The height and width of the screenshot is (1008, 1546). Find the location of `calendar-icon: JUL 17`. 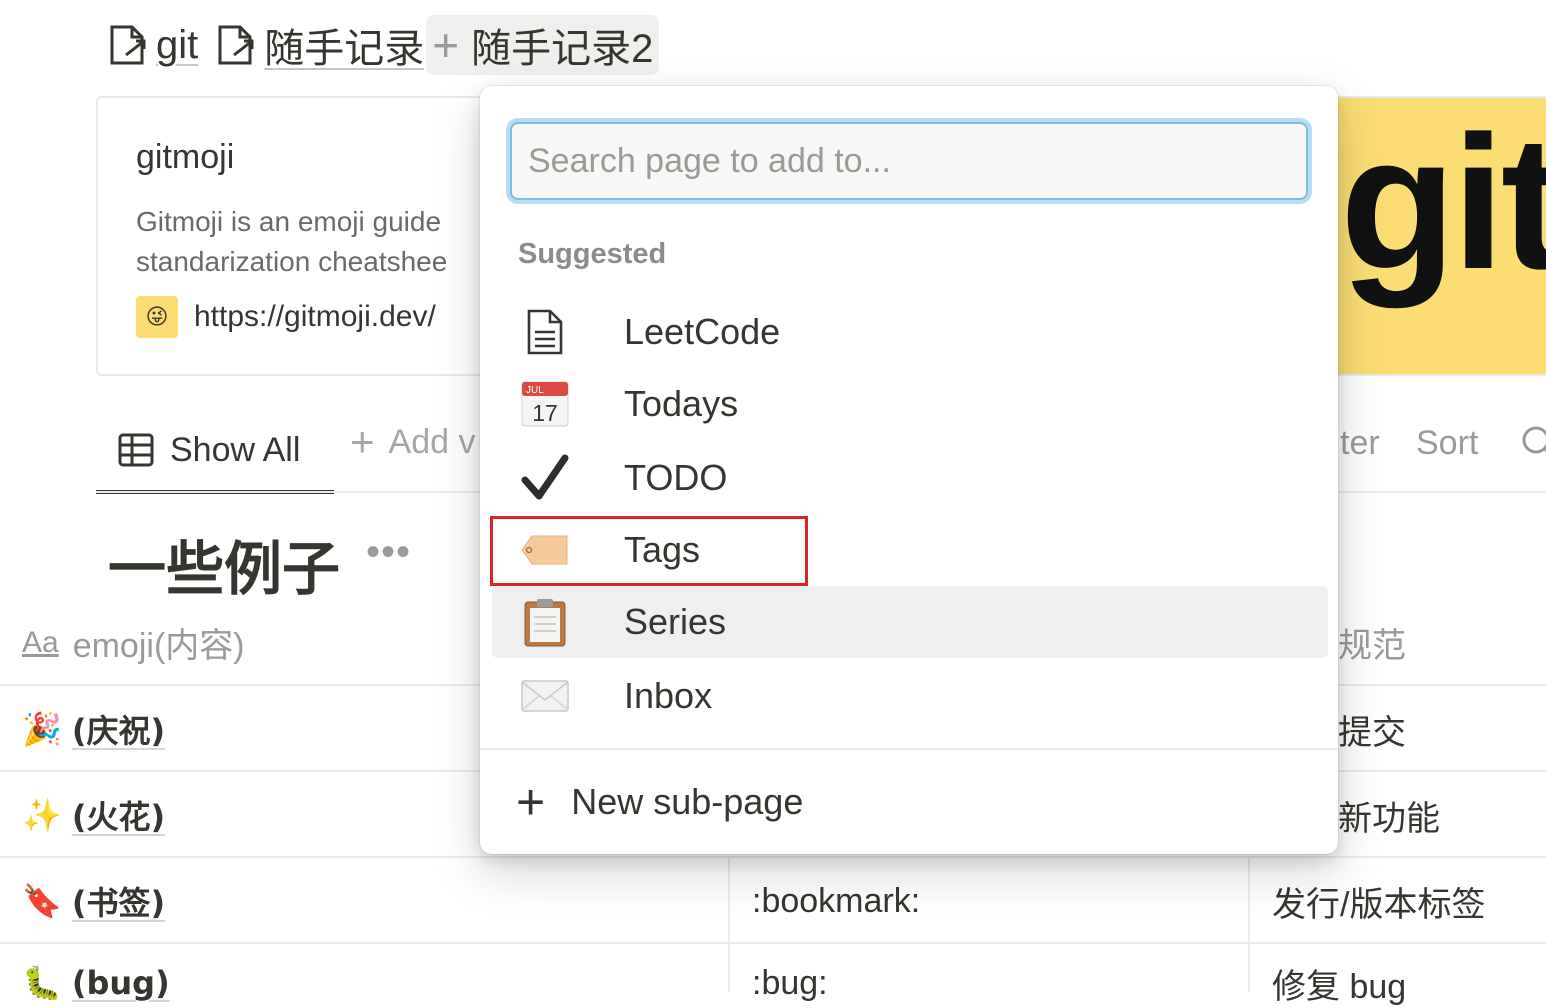

calendar-icon: JUL 17 is located at coordinates (545, 404).